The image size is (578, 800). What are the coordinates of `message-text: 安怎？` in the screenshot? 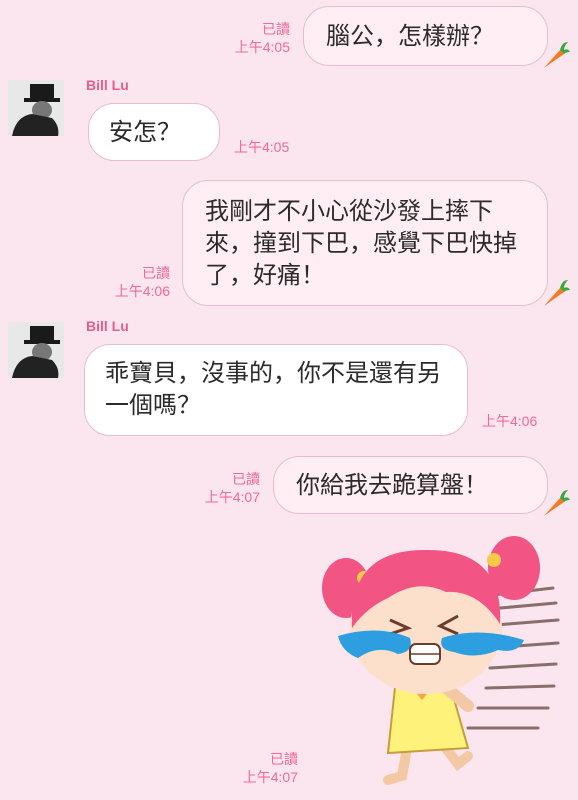 It's located at (145, 132).